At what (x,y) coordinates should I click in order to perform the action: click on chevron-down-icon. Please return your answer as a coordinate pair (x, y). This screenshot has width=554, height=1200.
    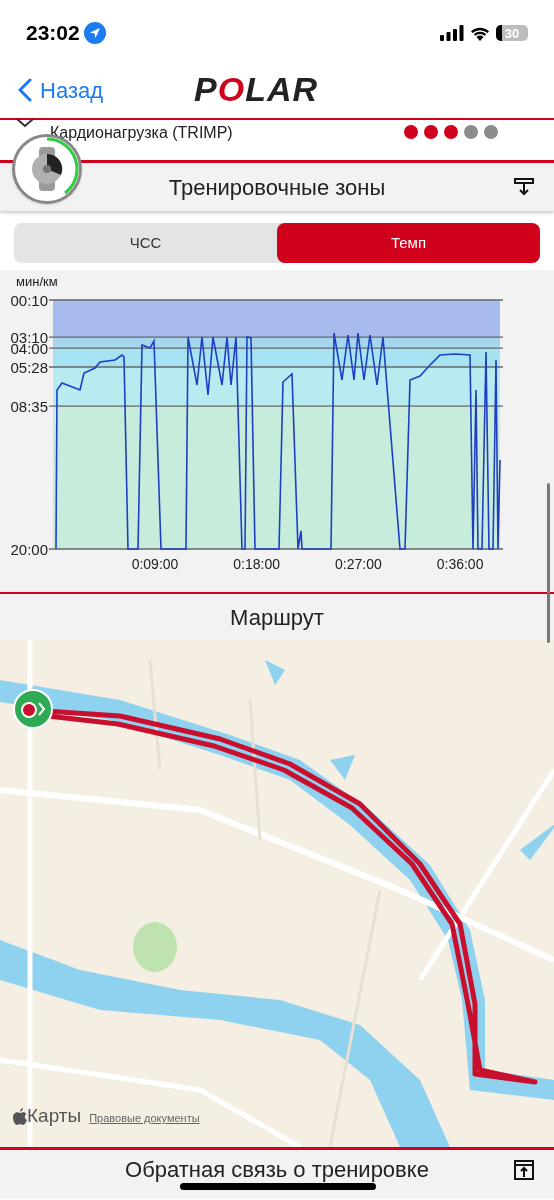
    Looking at the image, I should click on (25, 123).